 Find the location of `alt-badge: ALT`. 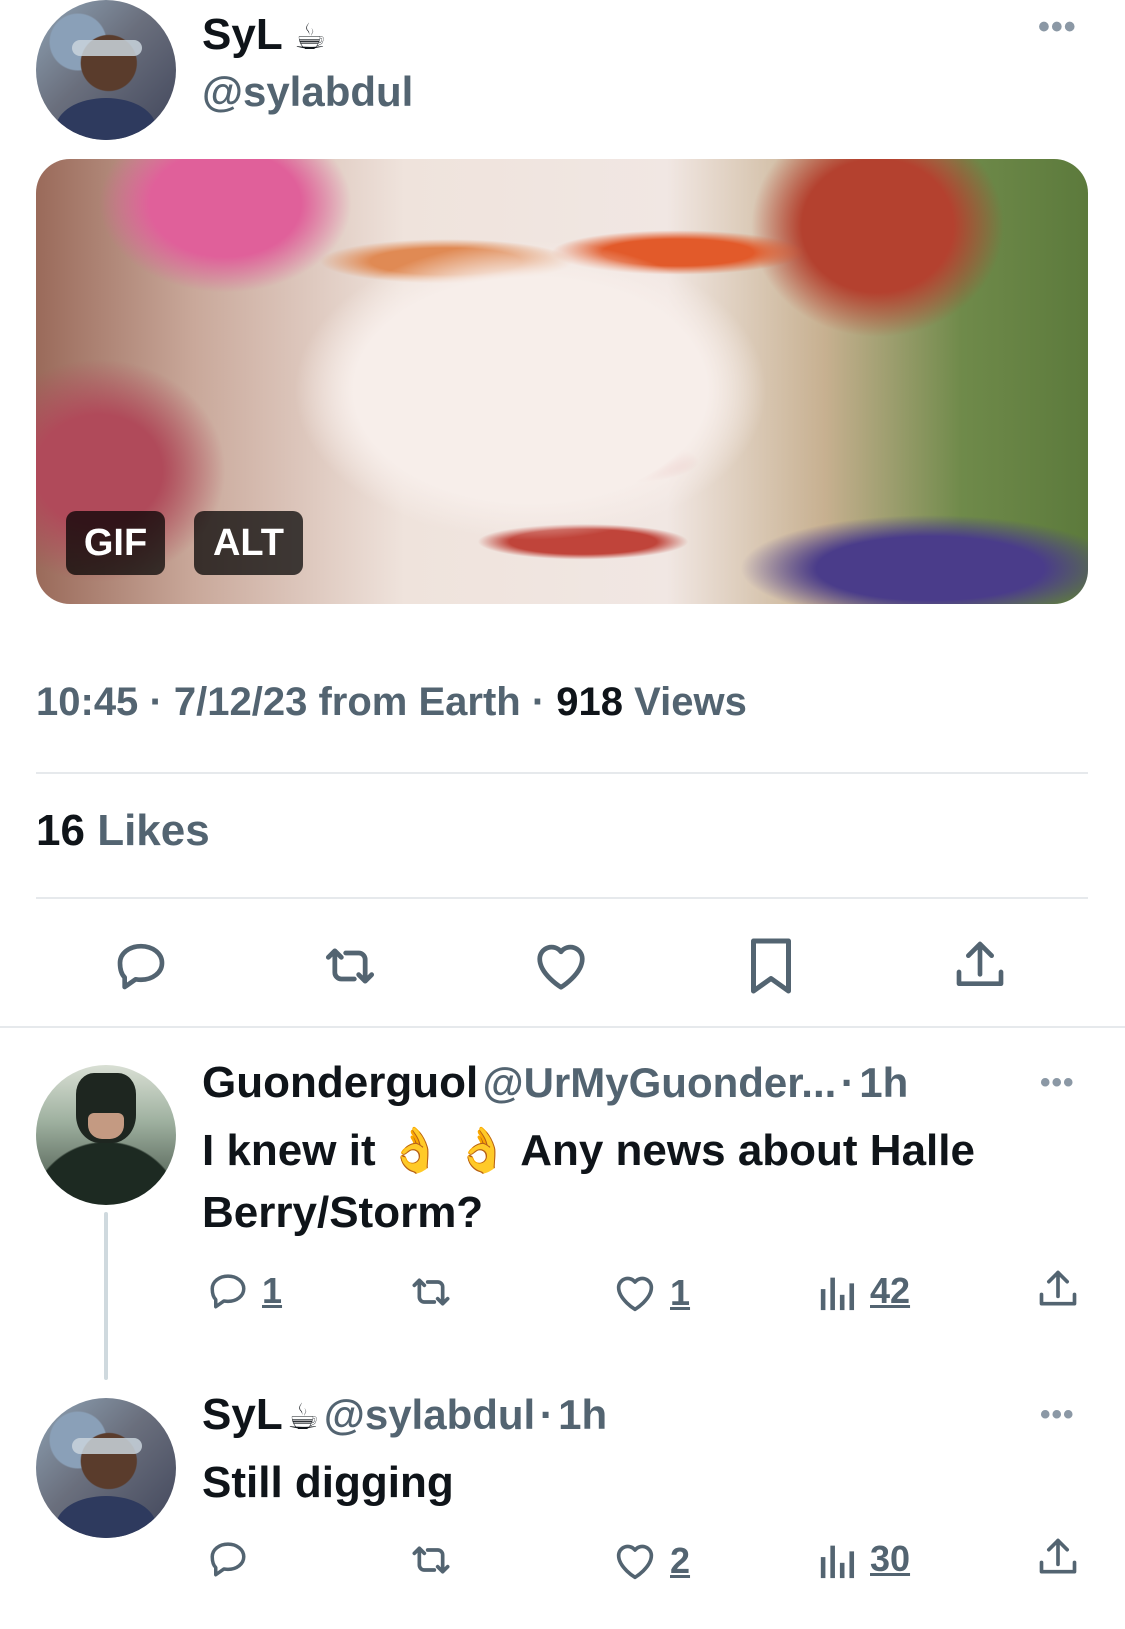

alt-badge: ALT is located at coordinates (248, 543).